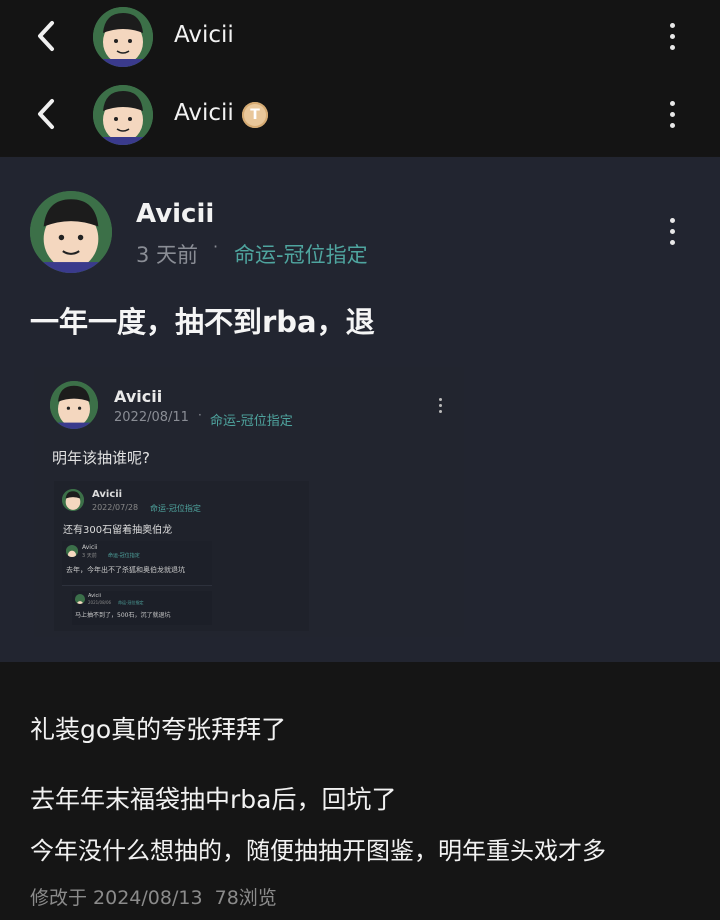  What do you see at coordinates (100, 602) in the screenshot?
I see `quote-date: 2021/08/06` at bounding box center [100, 602].